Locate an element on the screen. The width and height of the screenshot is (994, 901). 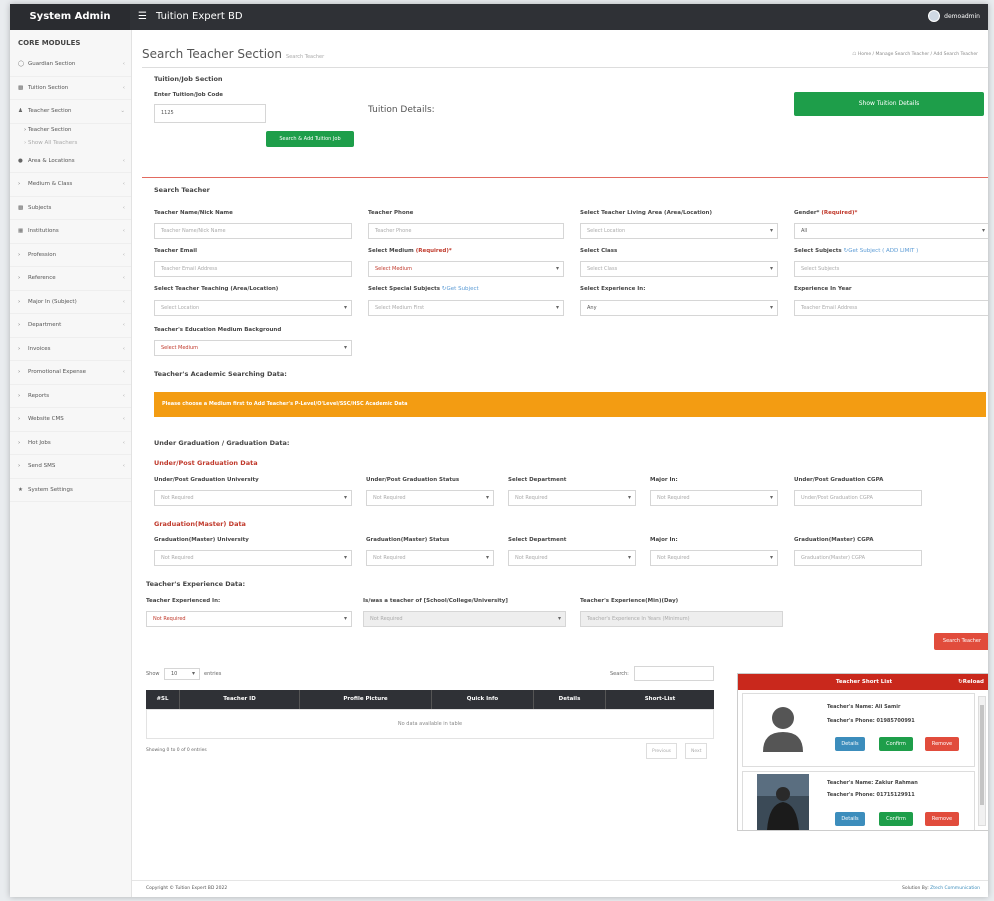
teacher-name-input: Teacher Name/Nick Name is located at coordinates (253, 231).